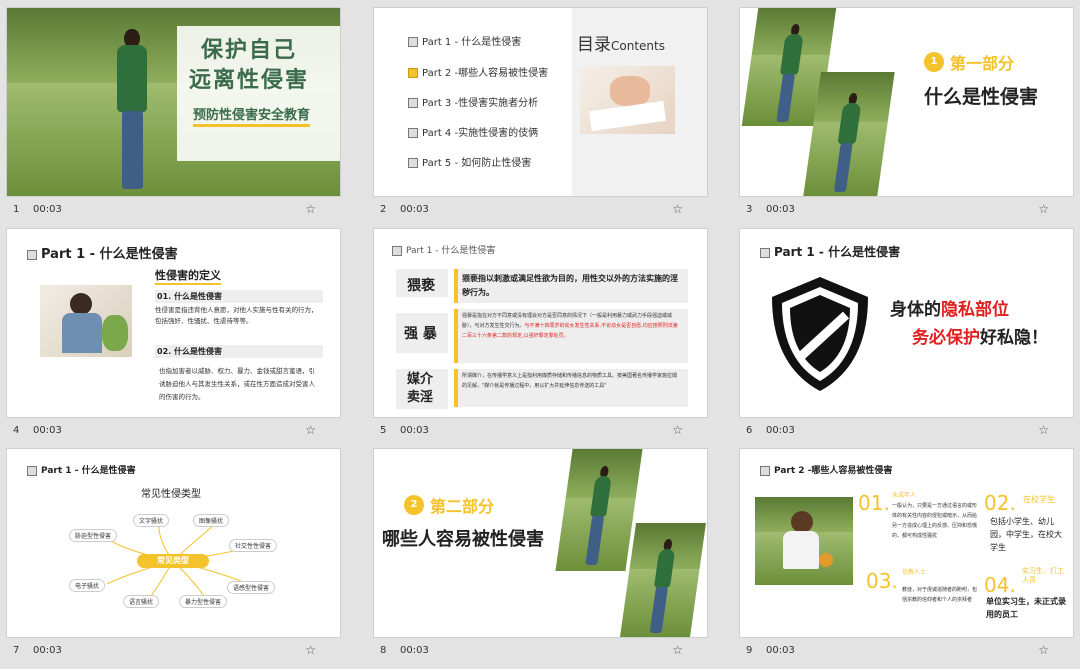 The height and width of the screenshot is (669, 1080). What do you see at coordinates (16, 209) in the screenshot?
I see `slide-number: 1` at bounding box center [16, 209].